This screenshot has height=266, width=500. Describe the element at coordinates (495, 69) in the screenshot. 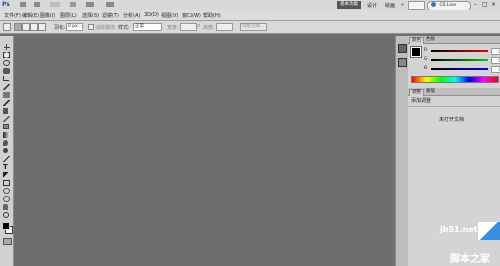

I see `blue-value: 0` at that location.